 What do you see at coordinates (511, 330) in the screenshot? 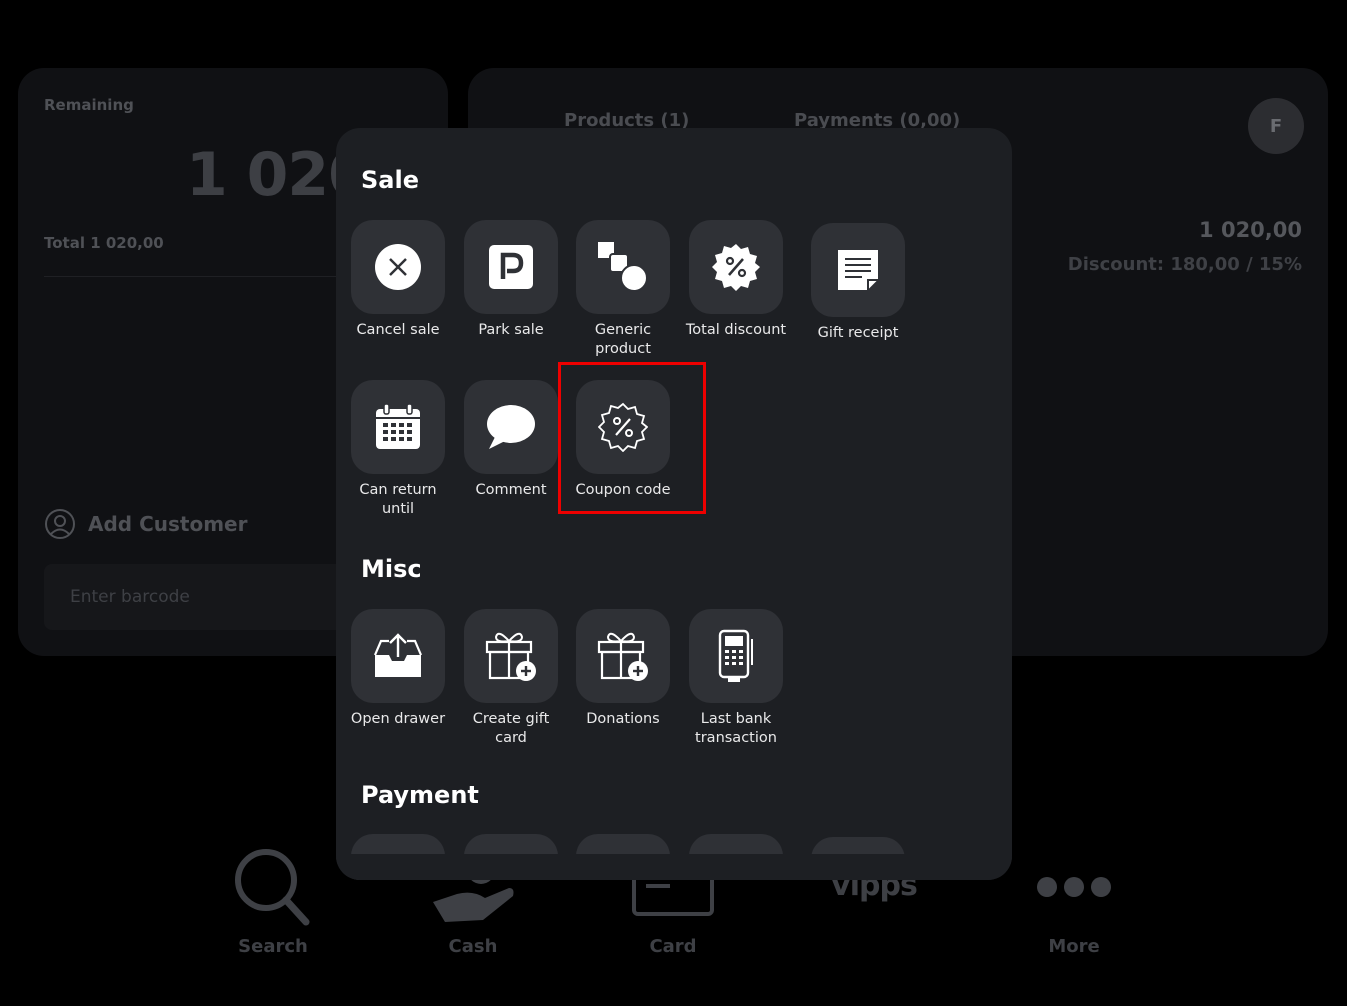
I see `park-sale-label: Park sale` at bounding box center [511, 330].